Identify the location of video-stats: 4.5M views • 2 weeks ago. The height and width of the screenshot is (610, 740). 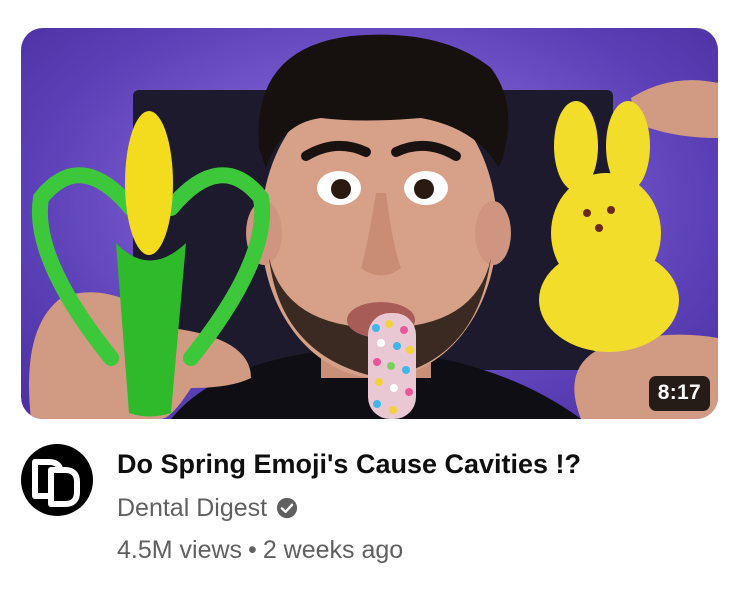
(417, 550).